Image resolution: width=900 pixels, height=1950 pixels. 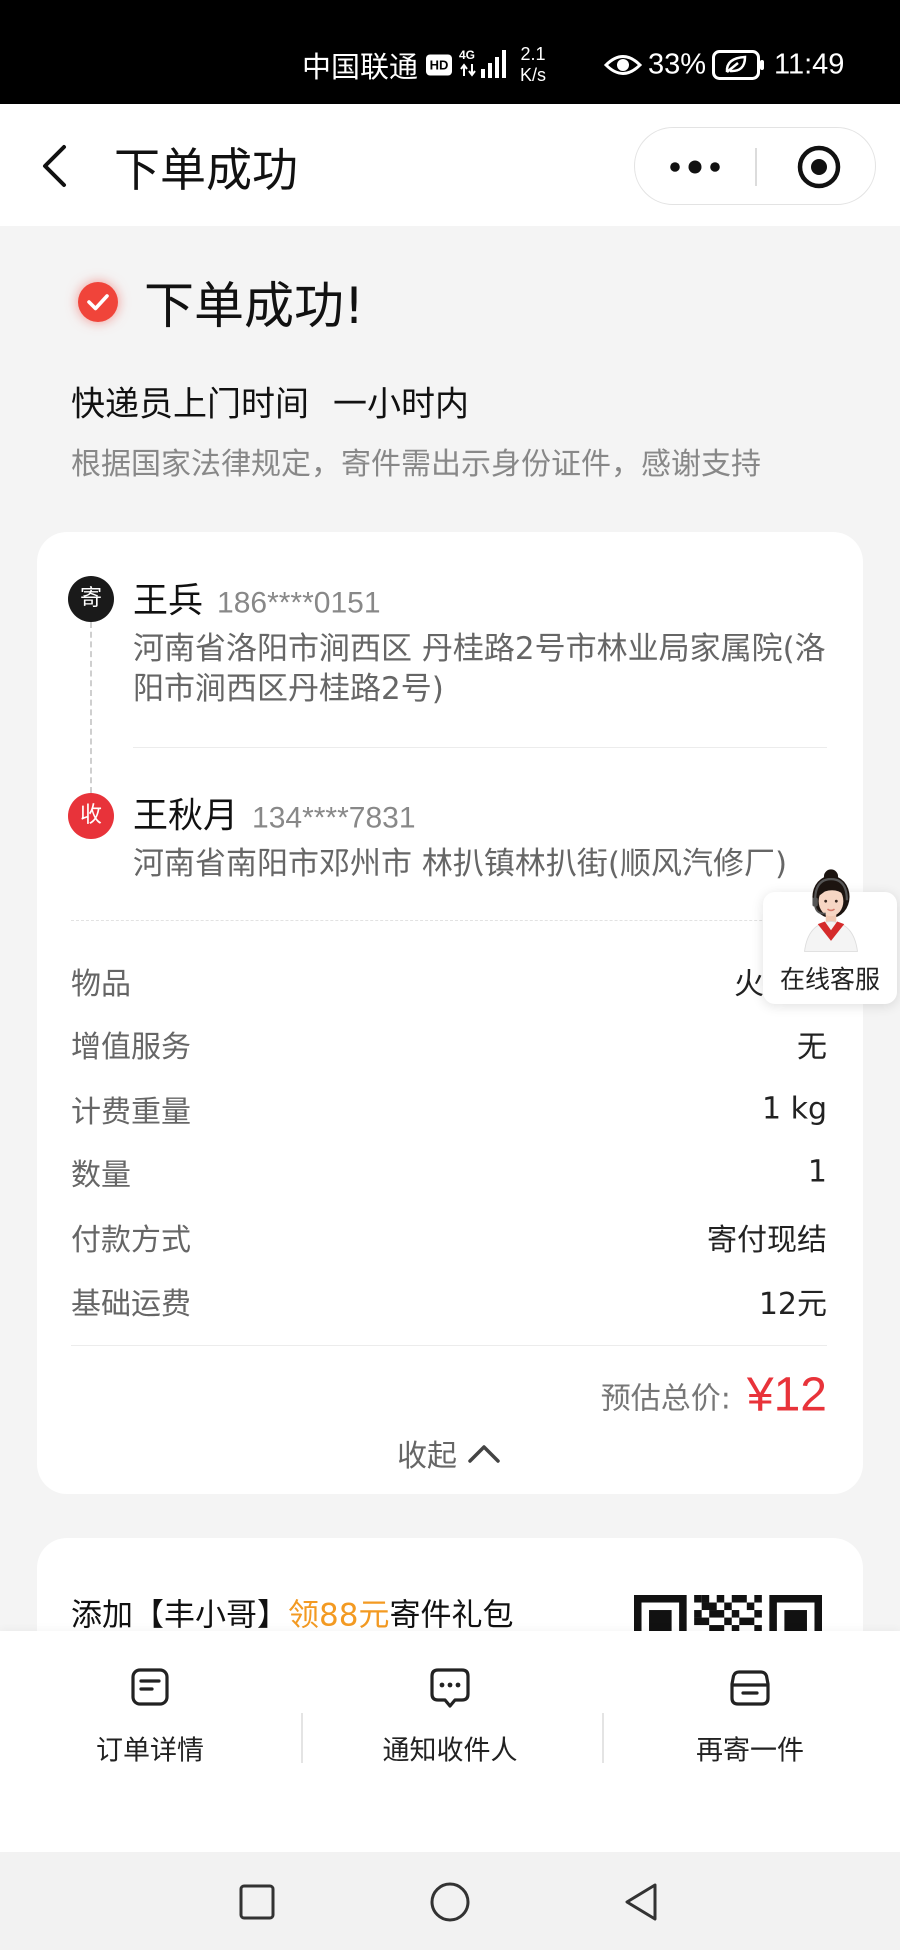 I want to click on pickup-label: 快递员上门时间, so click(x=190, y=404).